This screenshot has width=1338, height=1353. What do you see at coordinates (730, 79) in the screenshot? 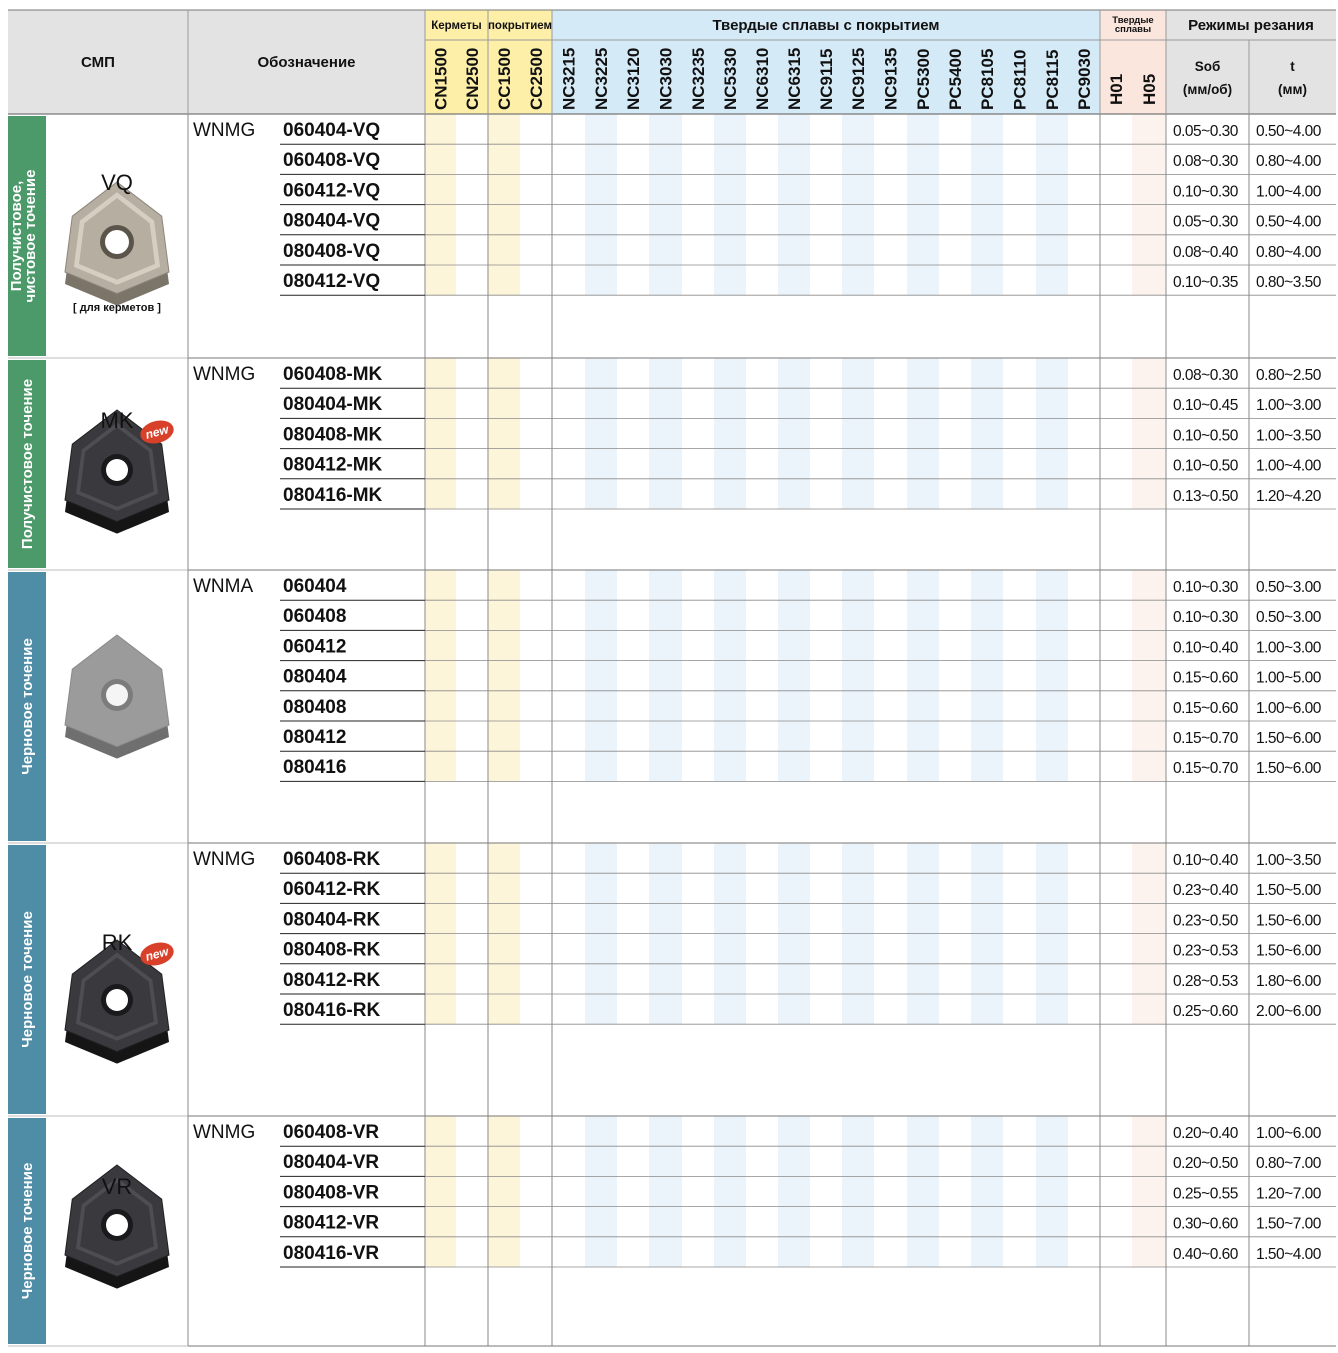
I see `grade-header-nc5330: NC5330` at bounding box center [730, 79].